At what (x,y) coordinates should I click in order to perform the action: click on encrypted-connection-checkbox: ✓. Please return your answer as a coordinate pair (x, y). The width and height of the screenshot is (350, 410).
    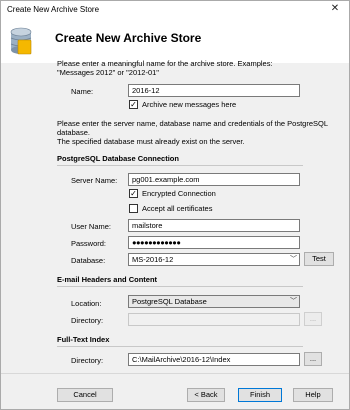
    Looking at the image, I should click on (133, 193).